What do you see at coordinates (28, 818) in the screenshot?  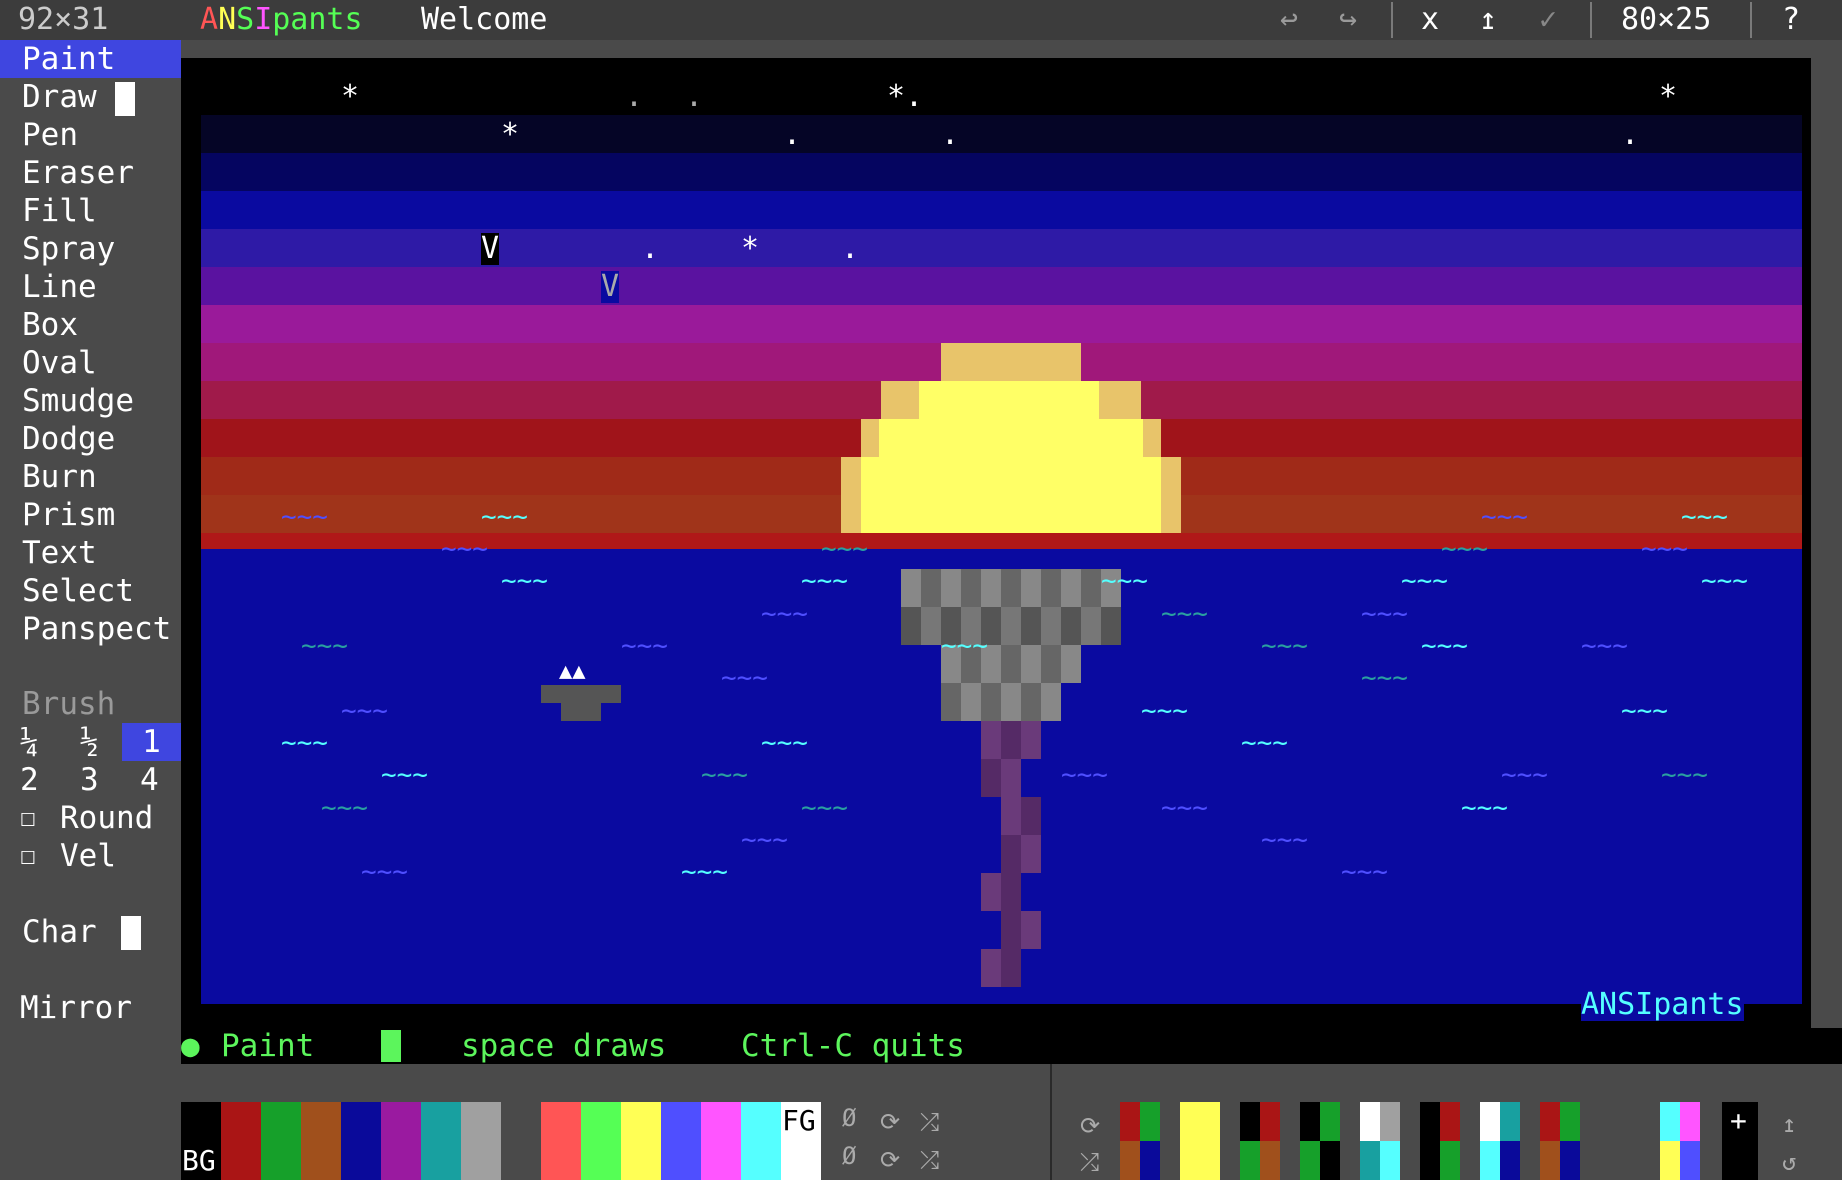 I see `round-checkbox: ☐` at bounding box center [28, 818].